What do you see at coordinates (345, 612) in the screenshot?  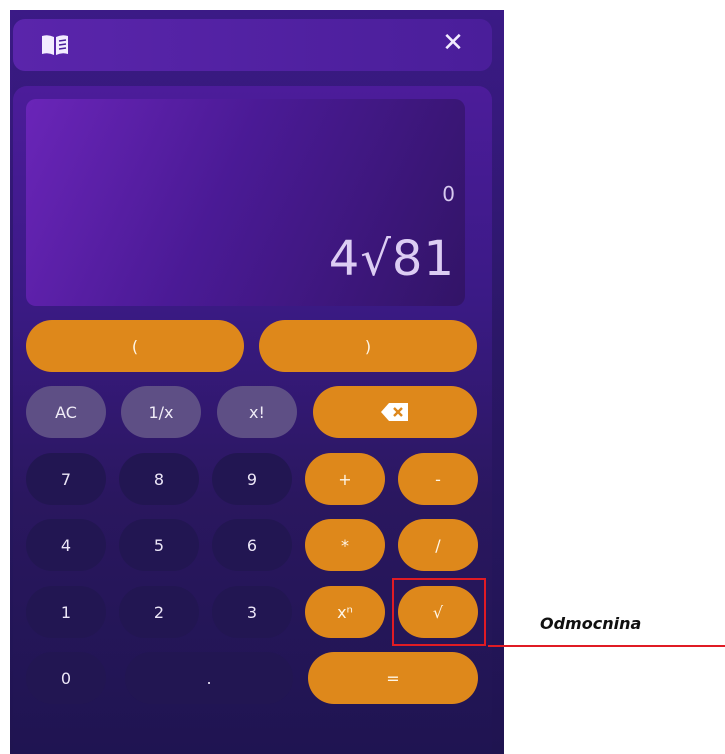 I see `power-button: xⁿ` at bounding box center [345, 612].